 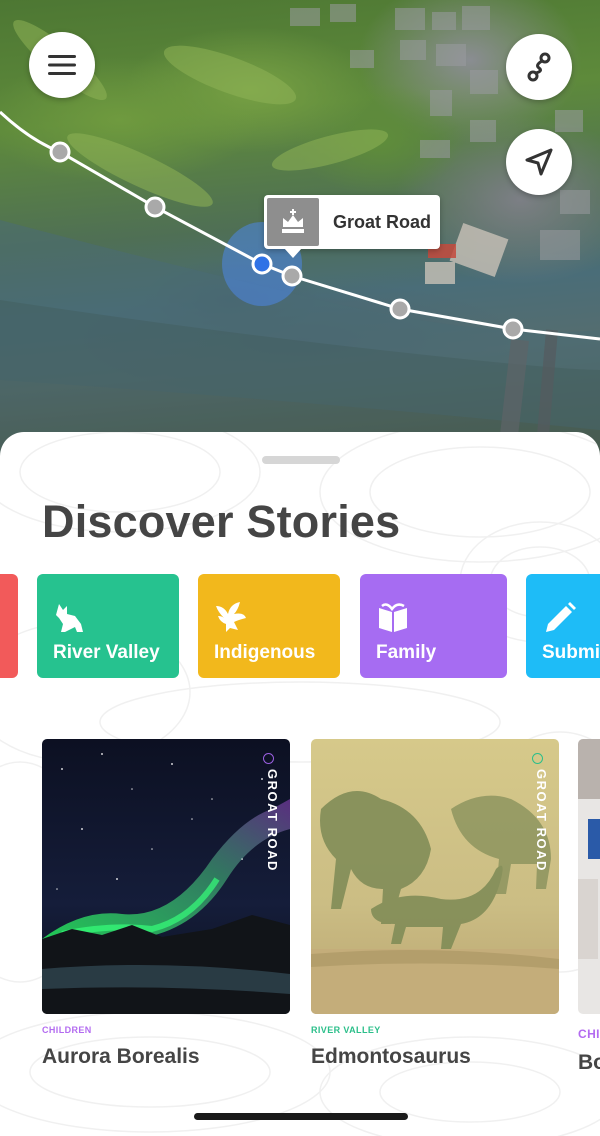 I want to click on category-label: River Valley, so click(x=106, y=652).